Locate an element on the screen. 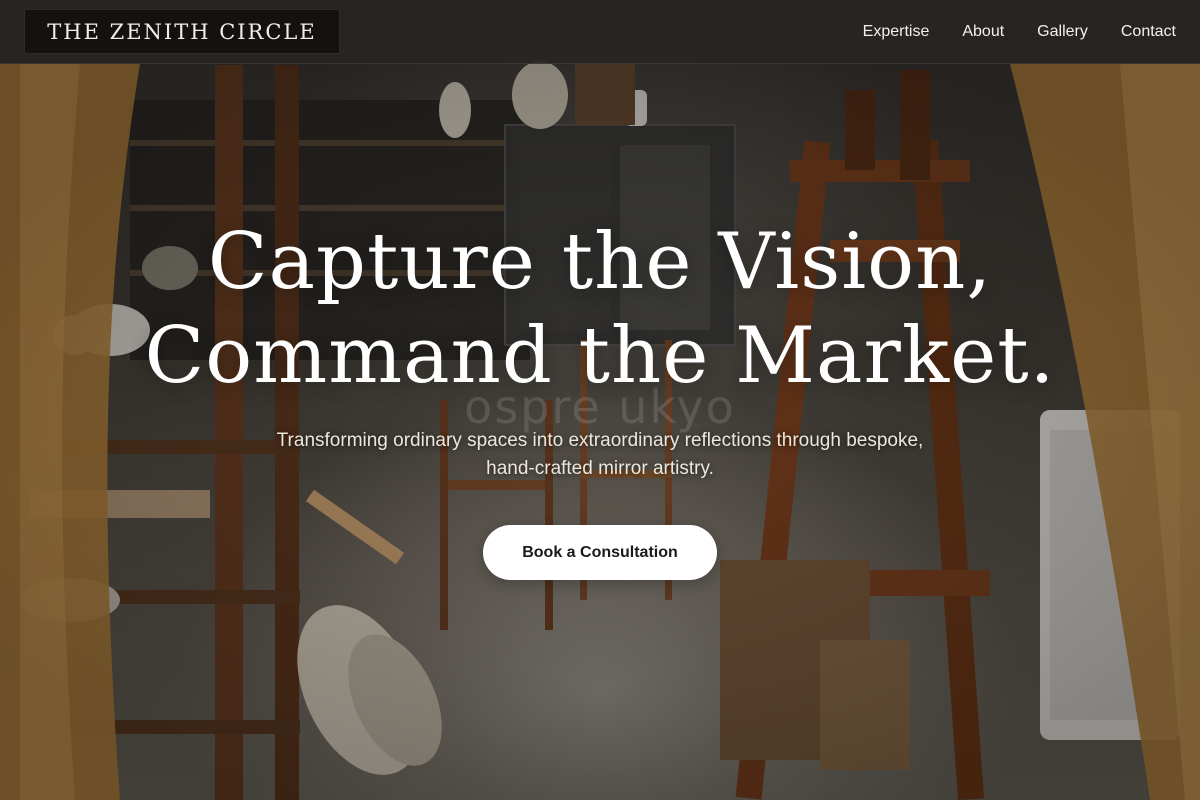 The image size is (1200, 800). primary-nav: Expertise About Gallery Contact is located at coordinates (1019, 32).